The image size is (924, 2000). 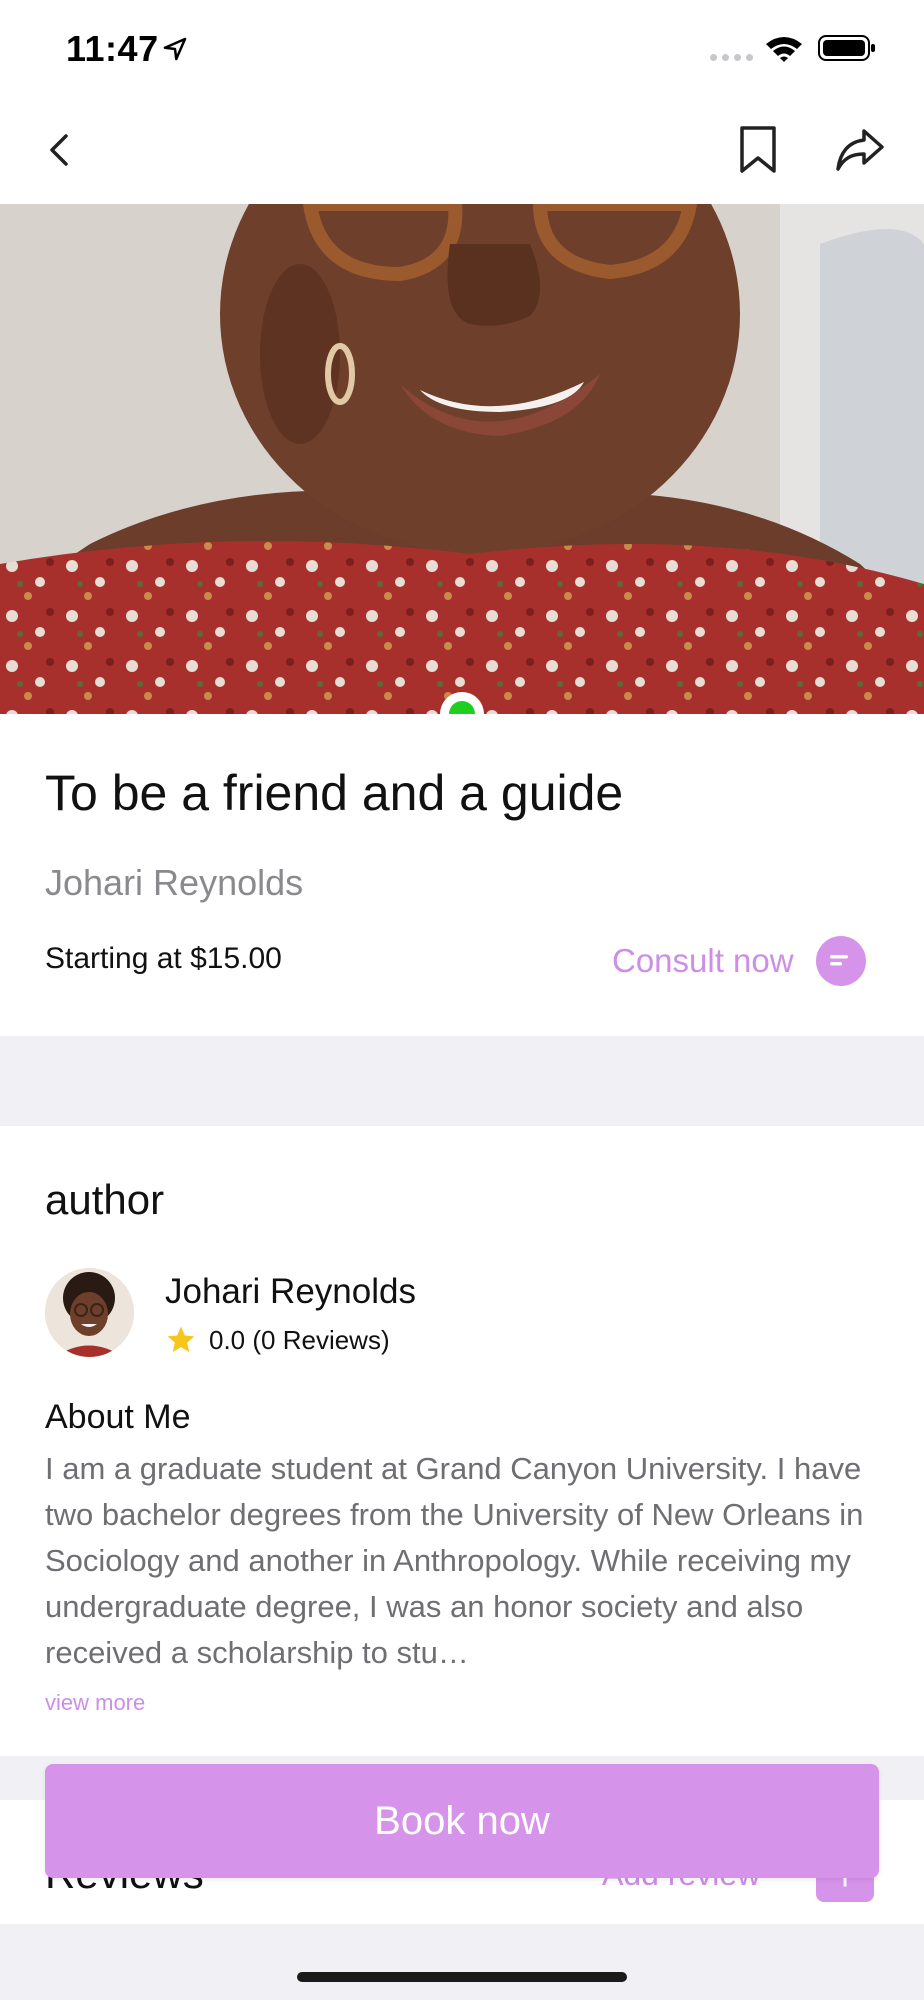 I want to click on share-icon, so click(x=860, y=150).